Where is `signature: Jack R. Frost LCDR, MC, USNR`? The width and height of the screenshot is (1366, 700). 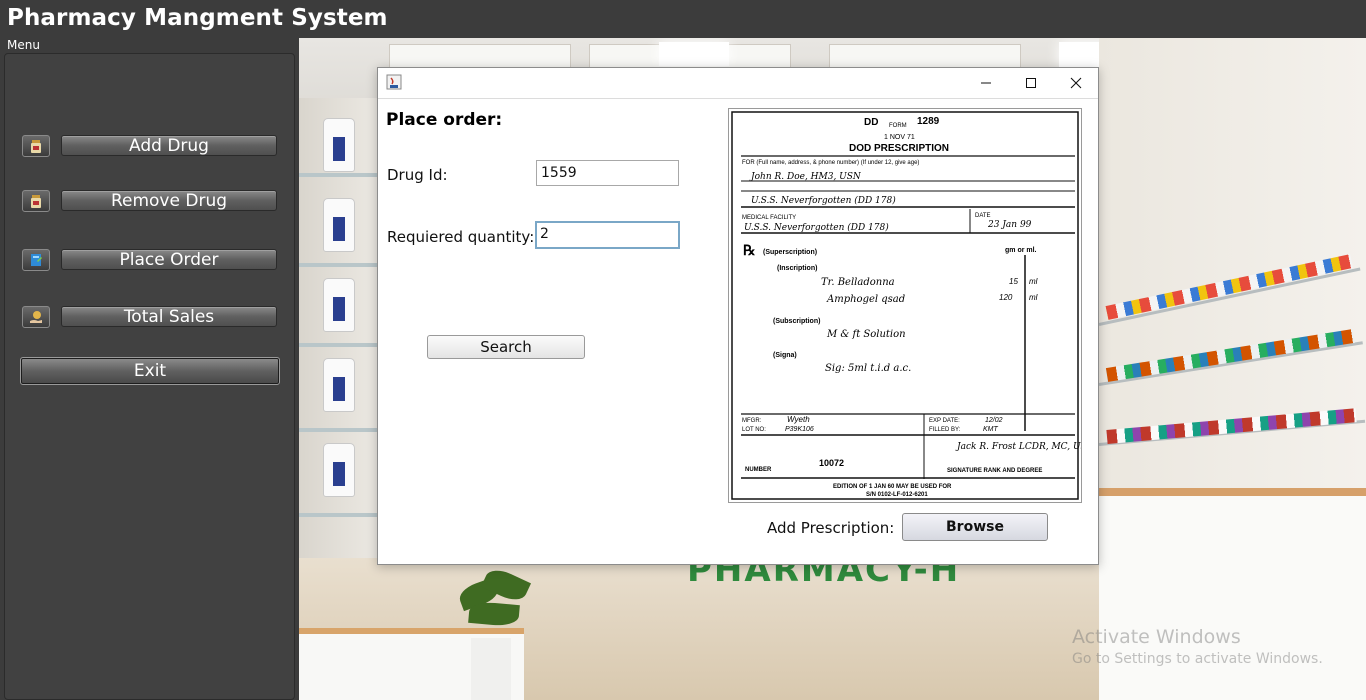
signature: Jack R. Frost LCDR, MC, USNR is located at coordinates (1018, 447).